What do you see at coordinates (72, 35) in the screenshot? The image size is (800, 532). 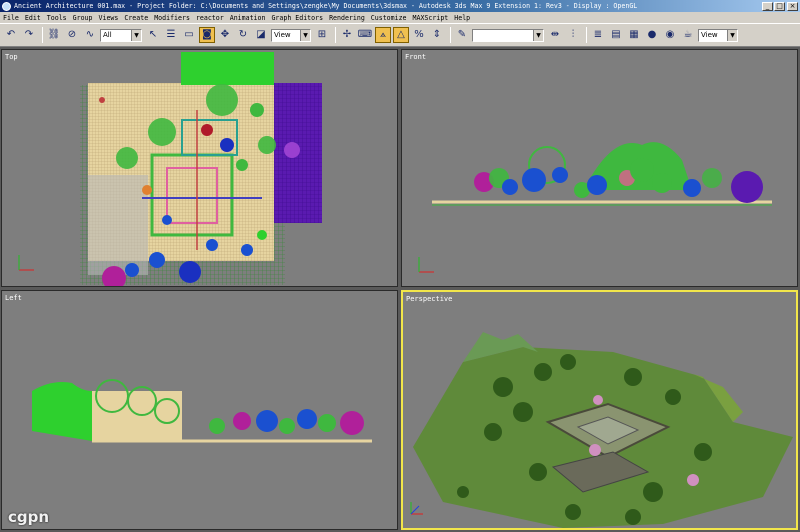 I see `unlink-selection-icon: ⊘` at bounding box center [72, 35].